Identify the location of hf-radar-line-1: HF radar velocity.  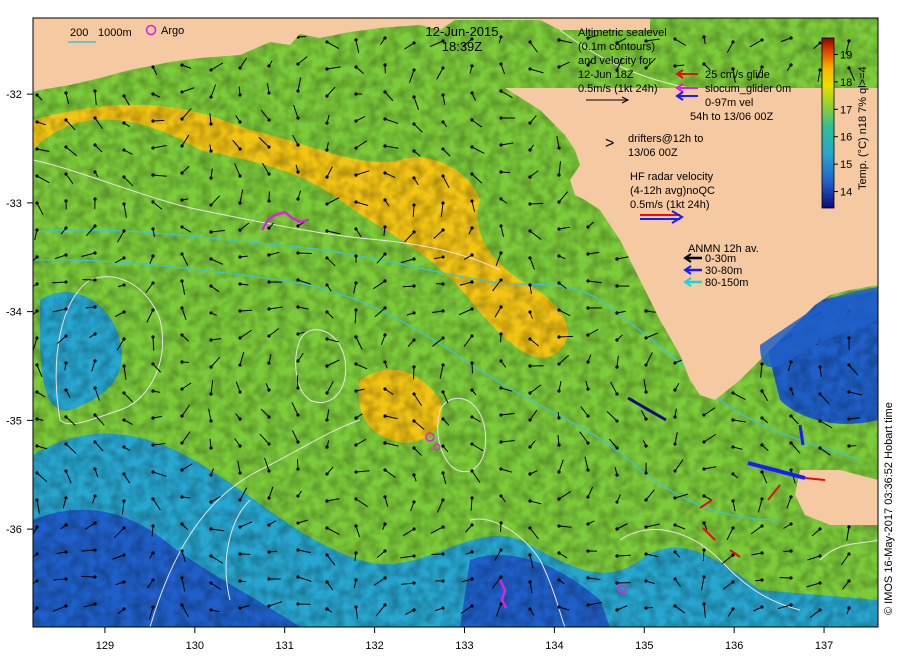
(672, 177).